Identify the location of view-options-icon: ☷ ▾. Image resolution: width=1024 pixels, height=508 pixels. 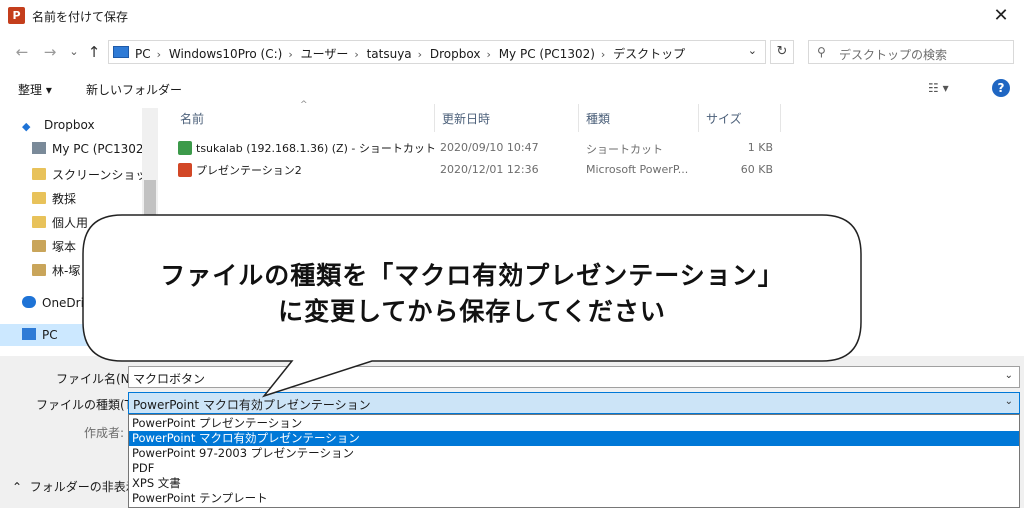
(938, 88).